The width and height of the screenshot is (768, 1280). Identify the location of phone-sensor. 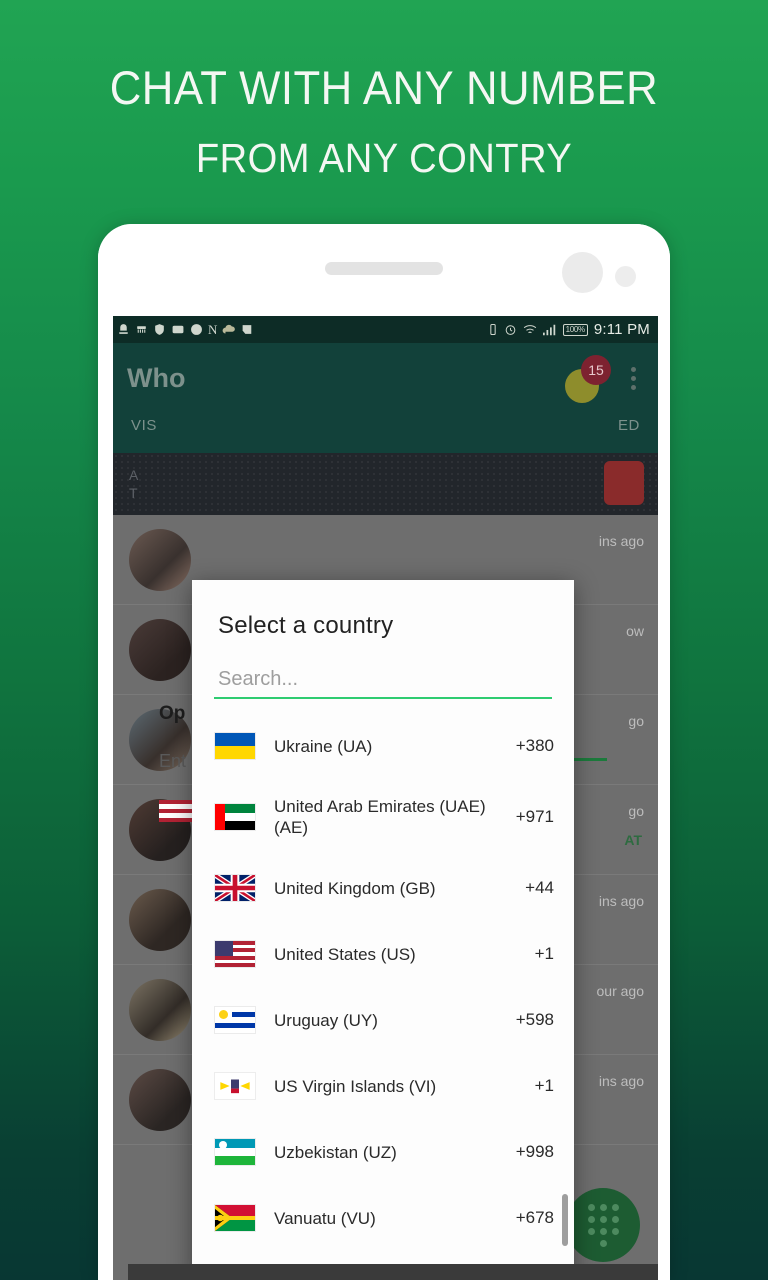
(625, 276).